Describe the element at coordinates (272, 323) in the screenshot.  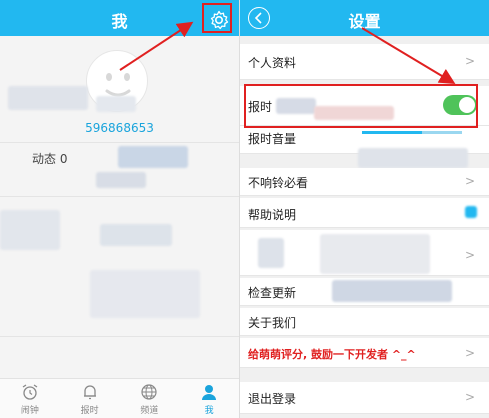
I see `item-label: 关于我们` at that location.